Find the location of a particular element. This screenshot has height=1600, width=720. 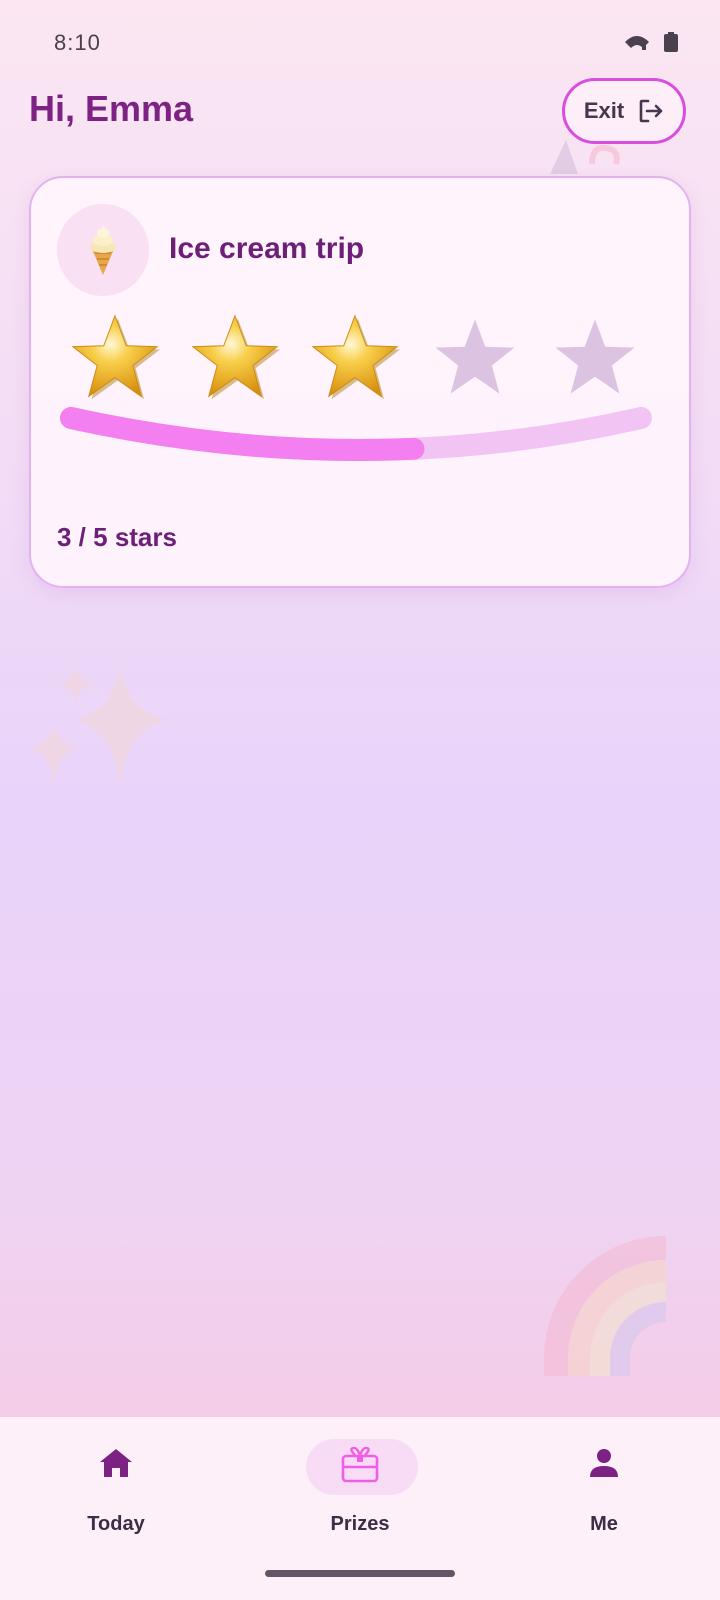

status-icons is located at coordinates (651, 42).